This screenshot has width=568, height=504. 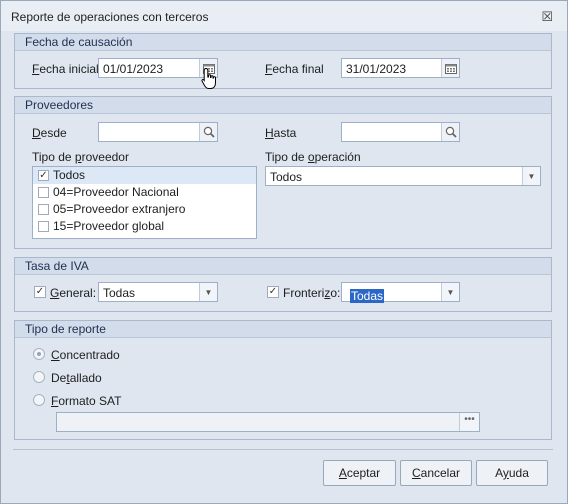 What do you see at coordinates (85, 355) in the screenshot?
I see `concentrado-label: Concentrado` at bounding box center [85, 355].